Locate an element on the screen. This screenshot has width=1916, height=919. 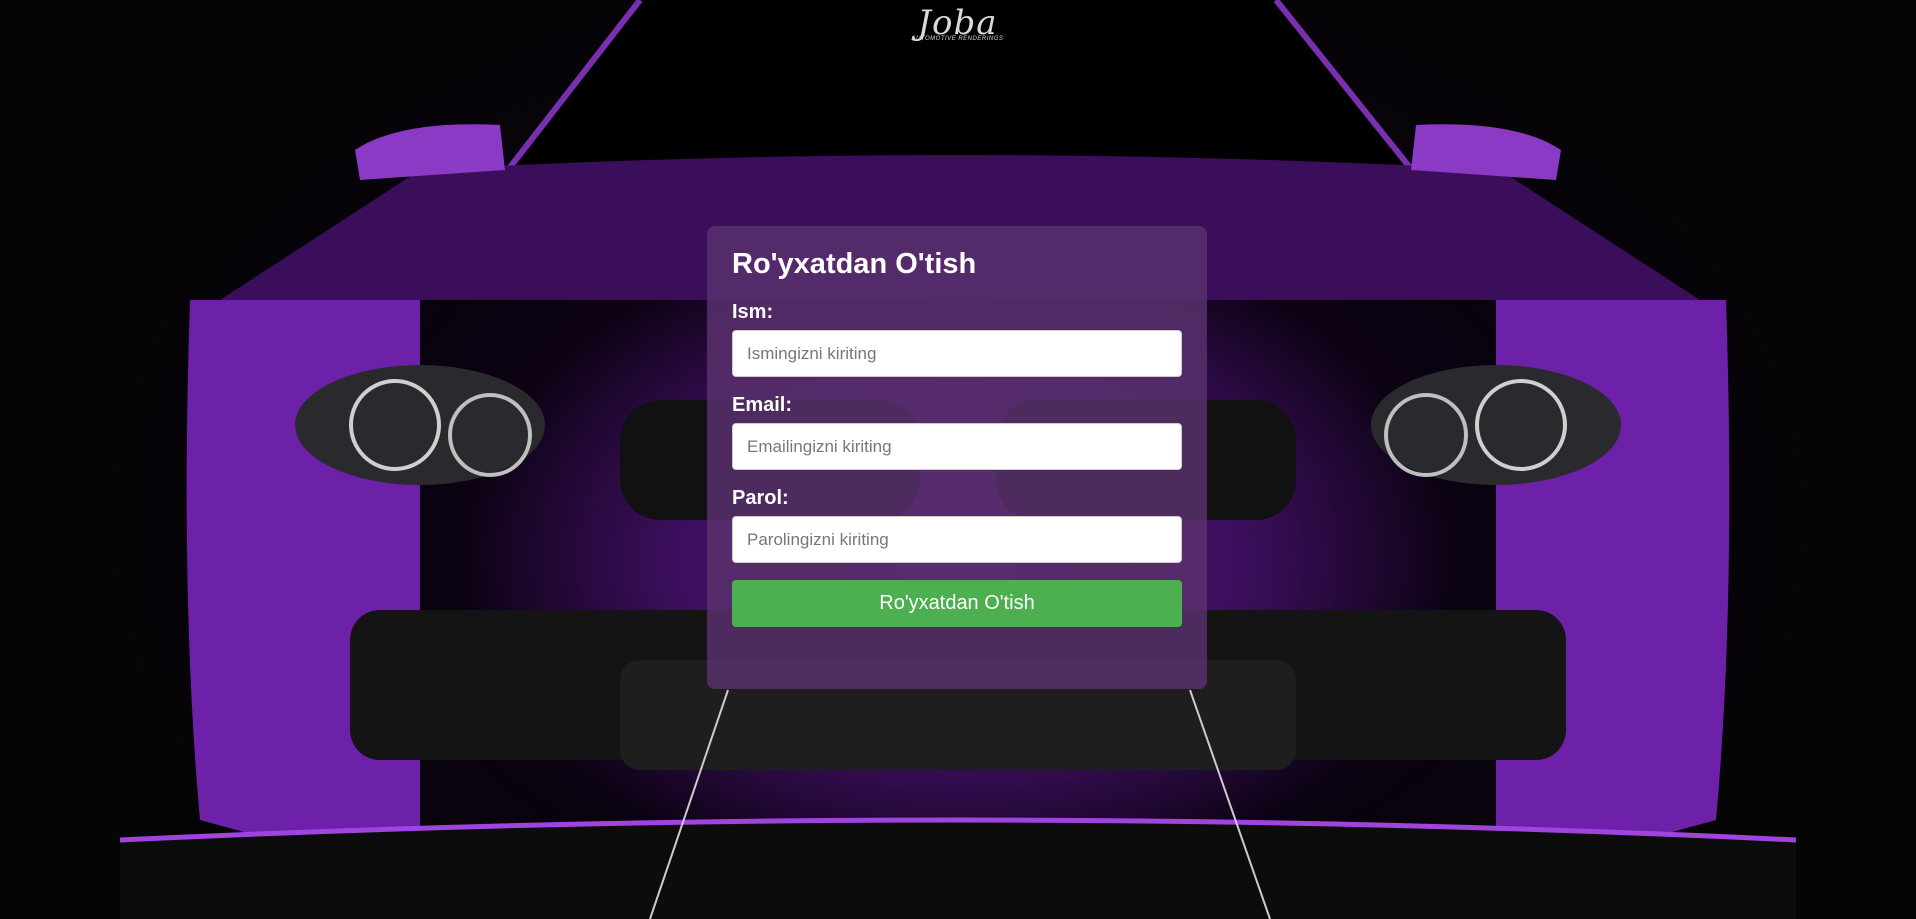
brand-logo: Joba AUTOMOTIVE RENDERINGS is located at coordinates (957, 24).